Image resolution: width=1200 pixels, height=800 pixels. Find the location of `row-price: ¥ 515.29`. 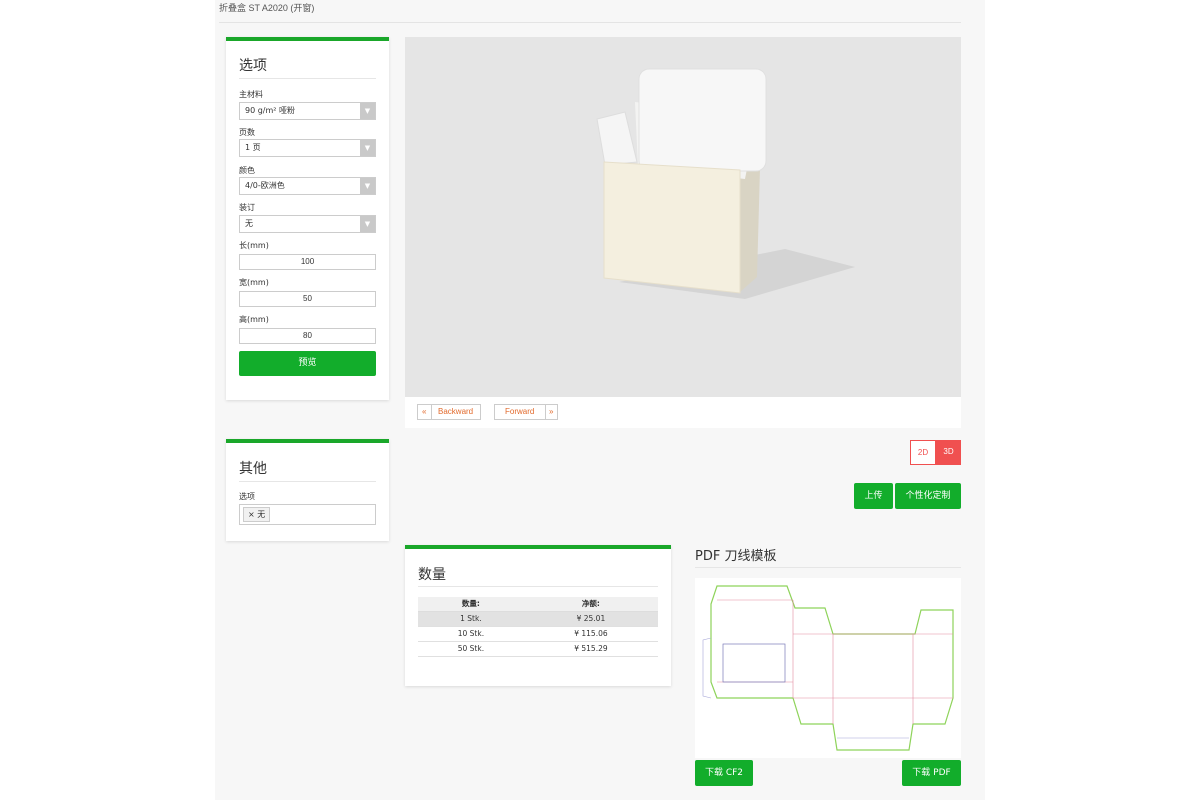

row-price: ¥ 515.29 is located at coordinates (590, 649).